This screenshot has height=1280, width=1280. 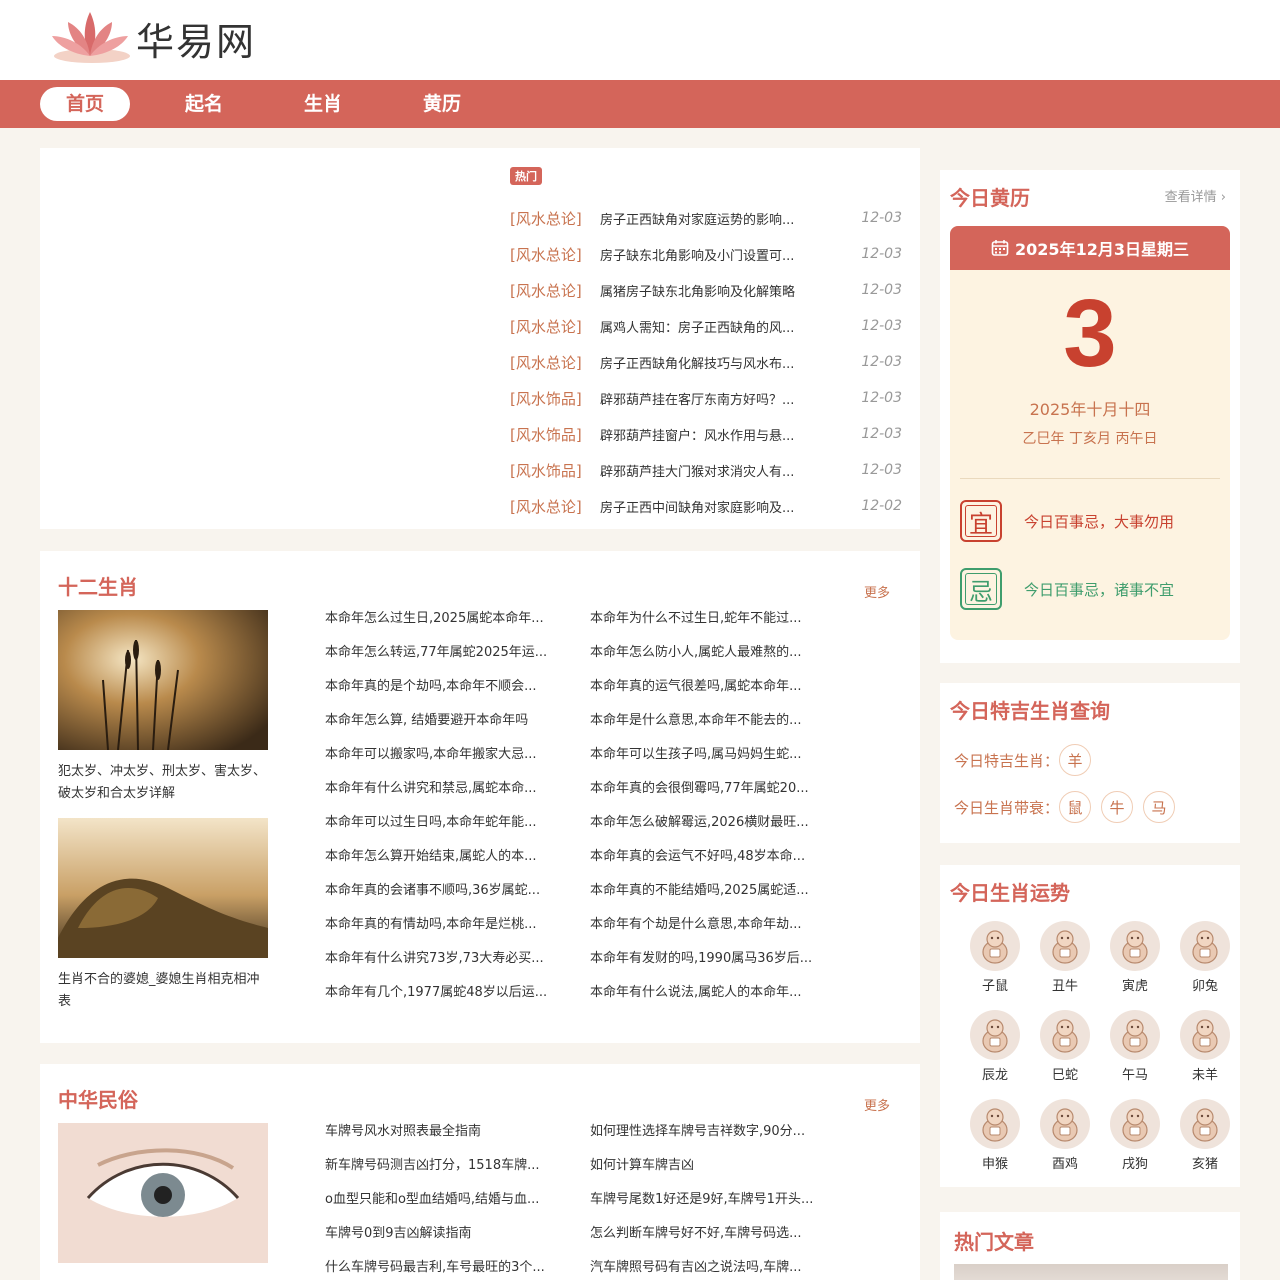 I want to click on hot-news-item: [风水总论] 属鸡人需知：房子正西缺角的风... 12-03, so click(x=706, y=326).